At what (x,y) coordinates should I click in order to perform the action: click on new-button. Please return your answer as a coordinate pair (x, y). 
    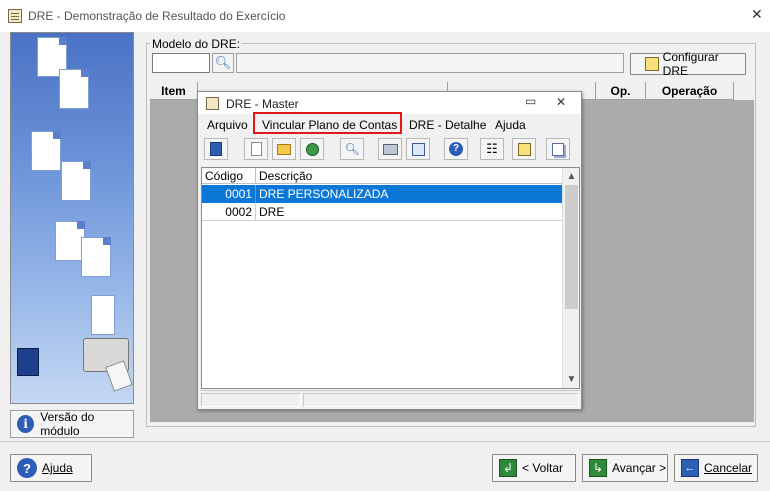
    Looking at the image, I should click on (256, 149).